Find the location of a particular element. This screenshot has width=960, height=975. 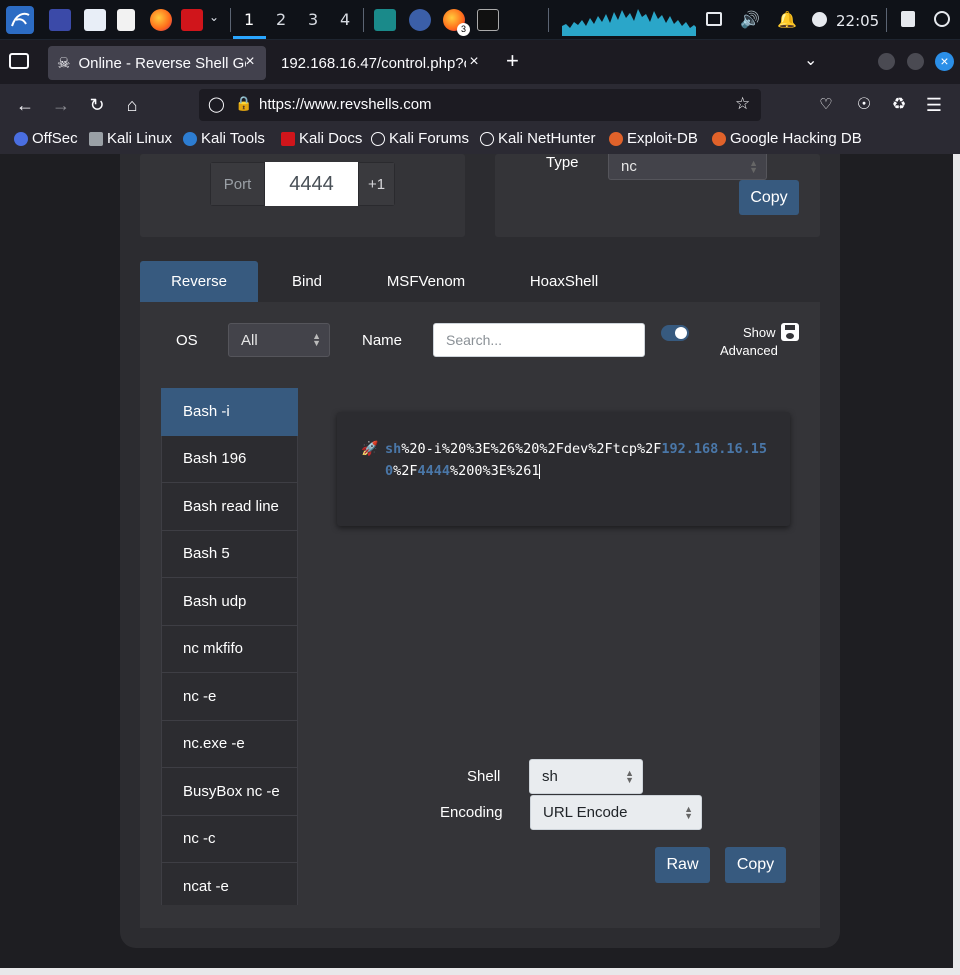

bookmark-kali-nethunter: Kali NetHunter is located at coordinates (538, 138).